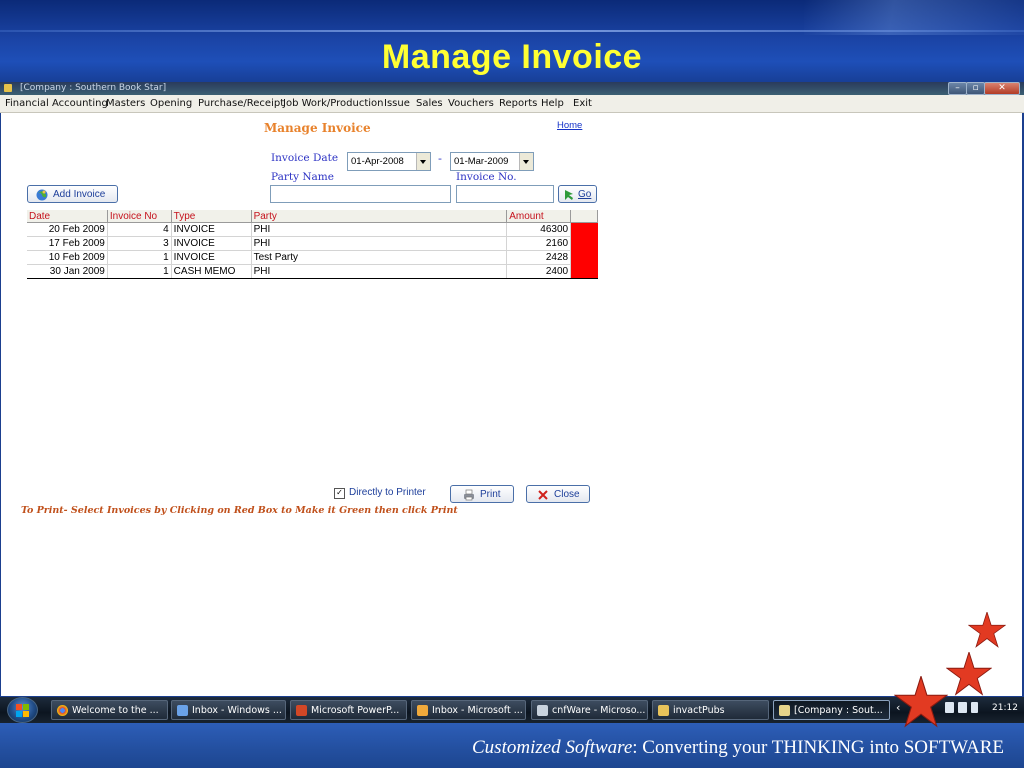  I want to click on menu-opening: Opening, so click(171, 103).